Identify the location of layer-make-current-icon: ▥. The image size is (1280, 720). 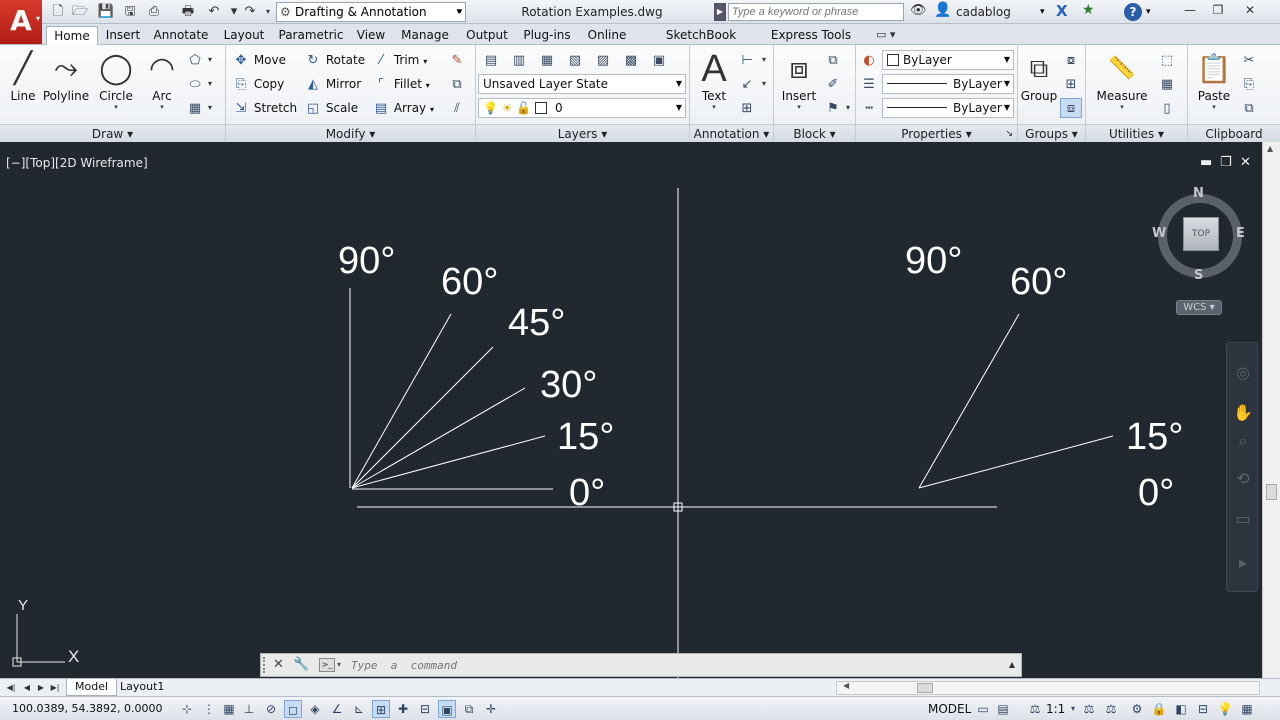
(519, 60).